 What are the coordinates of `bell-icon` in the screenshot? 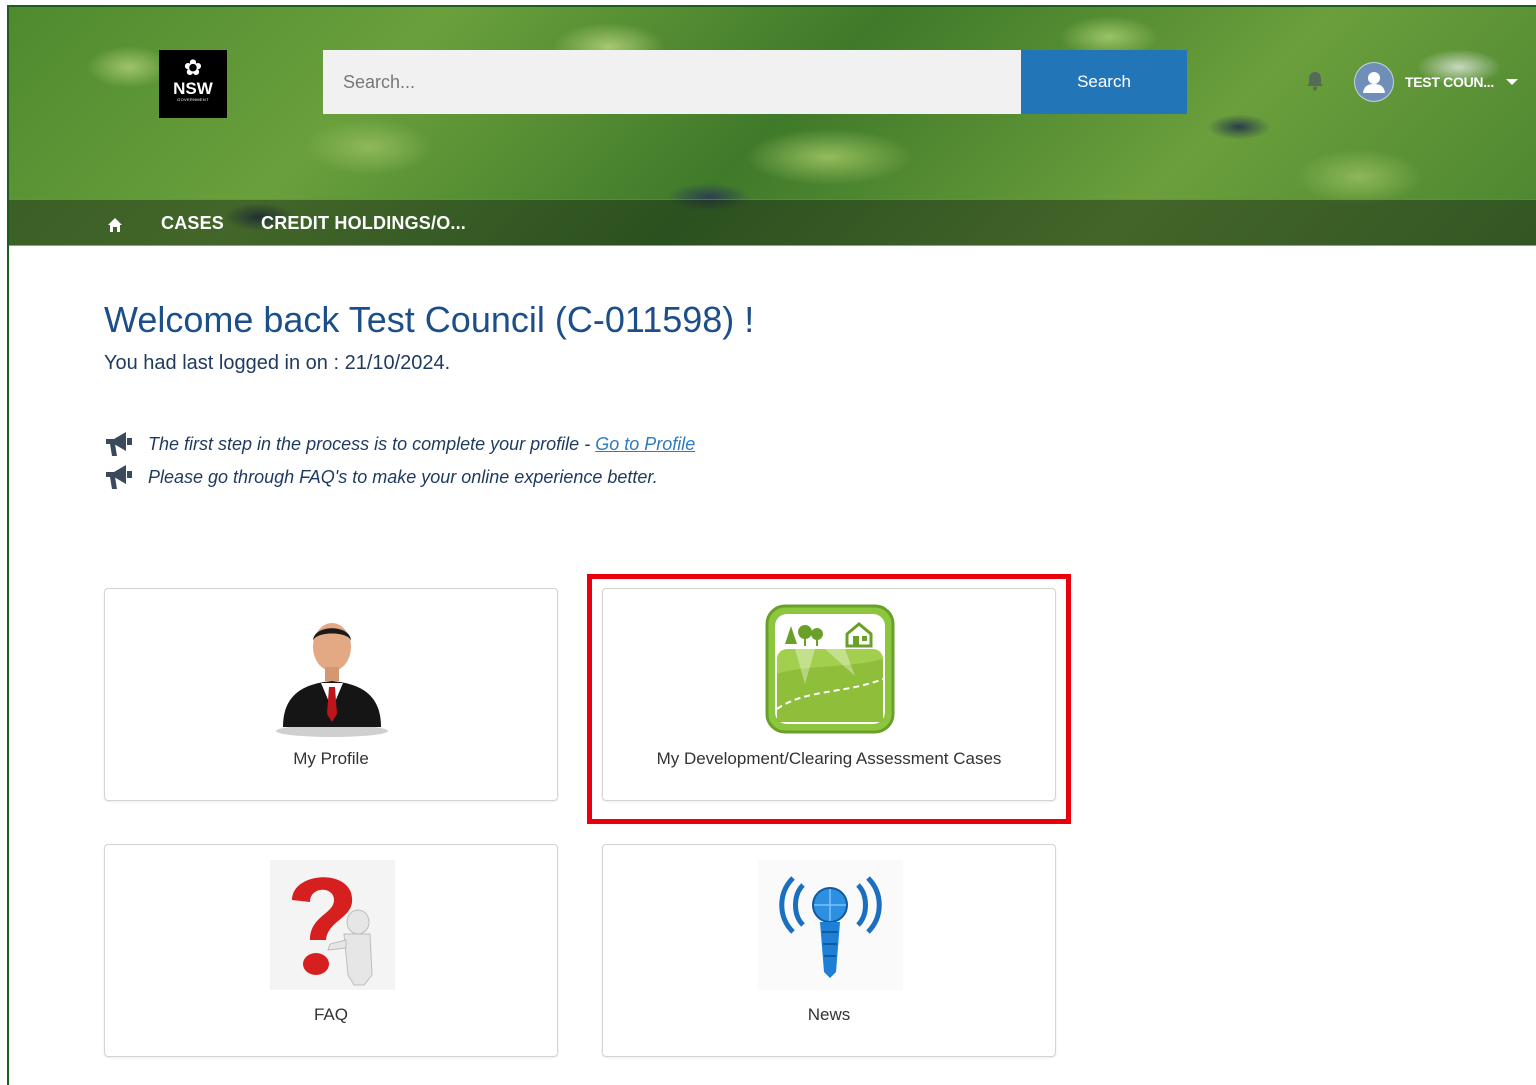 It's located at (1315, 81).